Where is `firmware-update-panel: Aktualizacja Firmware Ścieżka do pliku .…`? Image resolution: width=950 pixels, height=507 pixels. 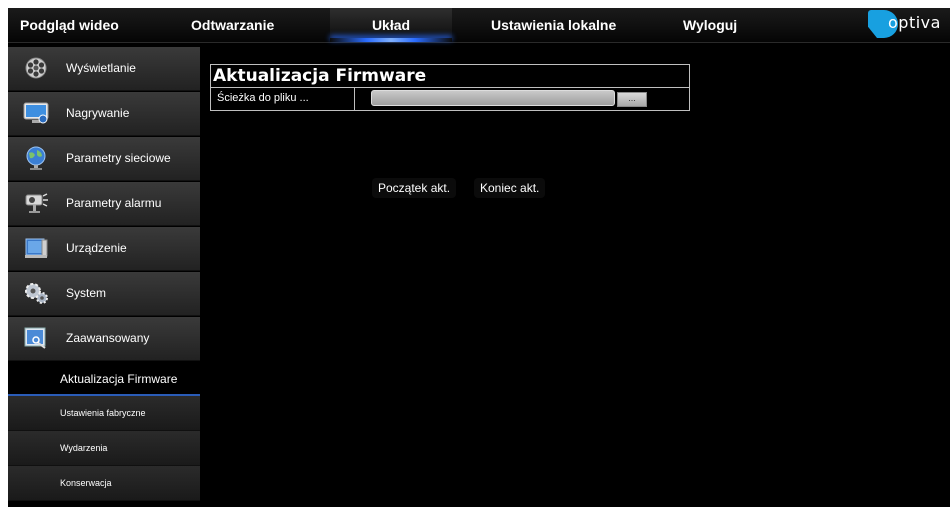
firmware-update-panel: Aktualizacja Firmware Ścieżka do pliku .… is located at coordinates (450, 87).